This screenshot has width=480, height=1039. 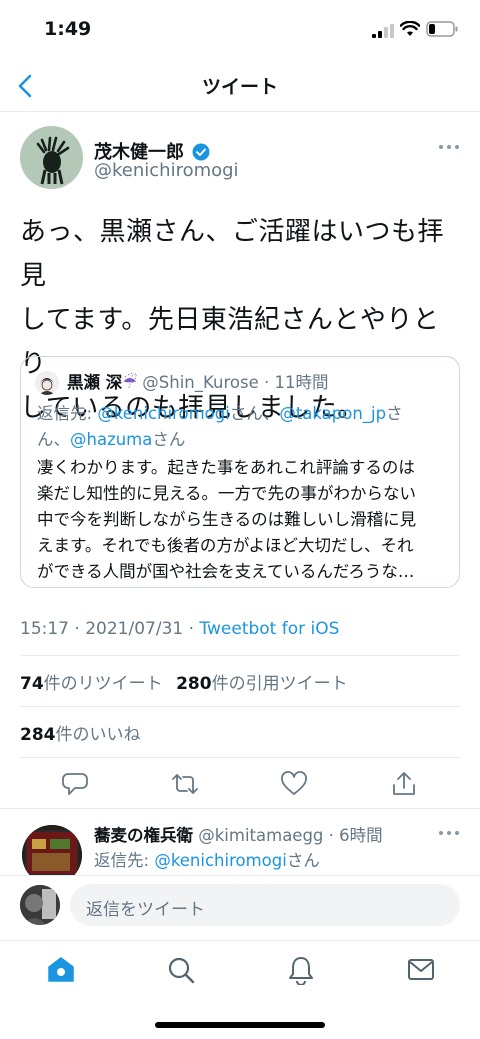 What do you see at coordinates (240, 30) in the screenshot?
I see `status-bar: 1:49` at bounding box center [240, 30].